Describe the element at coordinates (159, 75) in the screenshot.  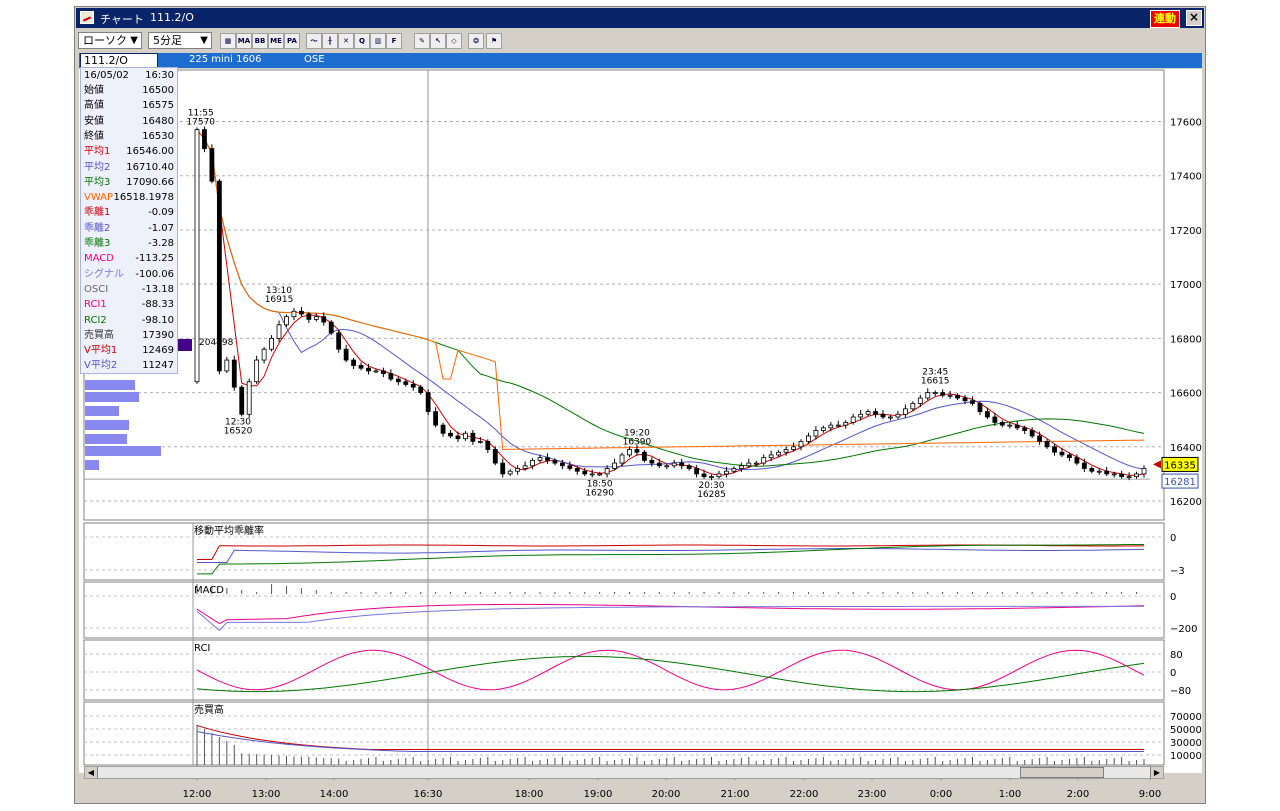
I see `data-time: 16:30` at that location.